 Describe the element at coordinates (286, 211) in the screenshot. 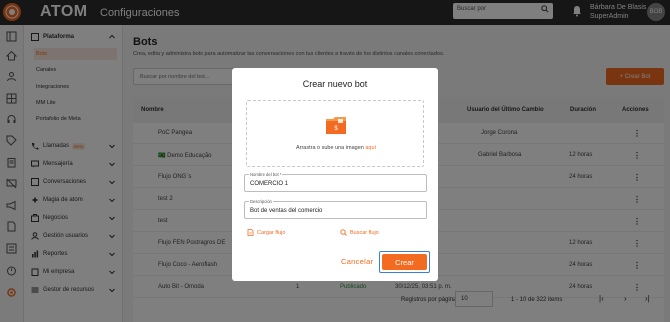

I see `description-value: Bot de ventas del comercio` at that location.